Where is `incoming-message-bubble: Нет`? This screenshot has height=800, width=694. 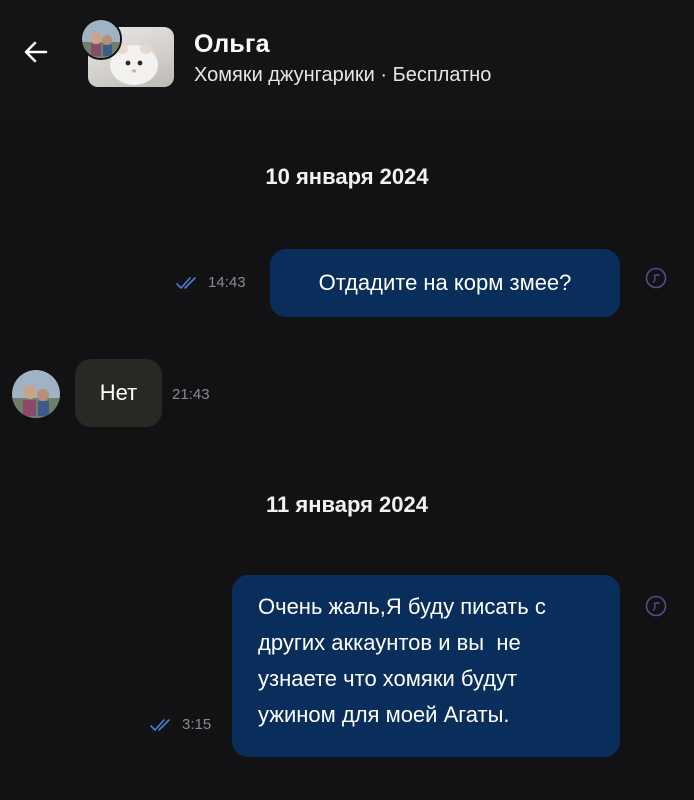 incoming-message-bubble: Нет is located at coordinates (118, 393).